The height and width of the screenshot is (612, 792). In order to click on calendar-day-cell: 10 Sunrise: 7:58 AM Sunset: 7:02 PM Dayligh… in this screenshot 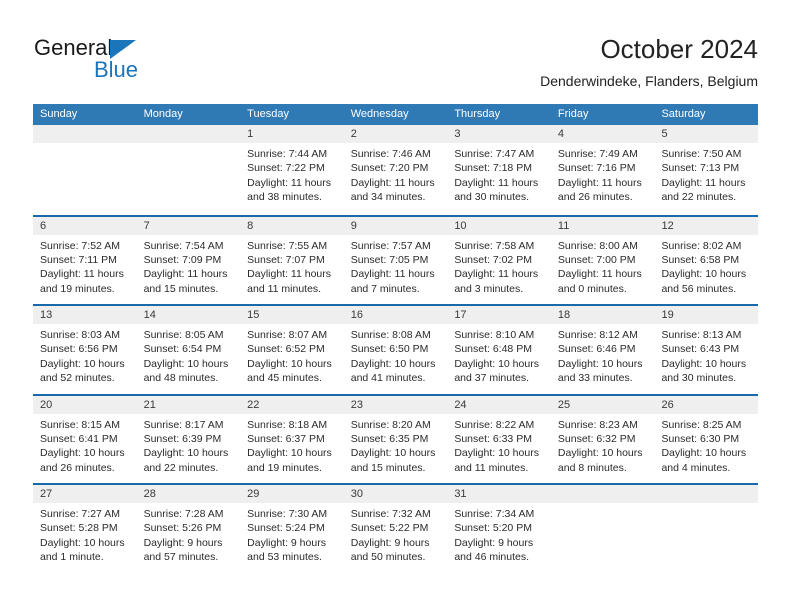, I will do `click(499, 260)`.